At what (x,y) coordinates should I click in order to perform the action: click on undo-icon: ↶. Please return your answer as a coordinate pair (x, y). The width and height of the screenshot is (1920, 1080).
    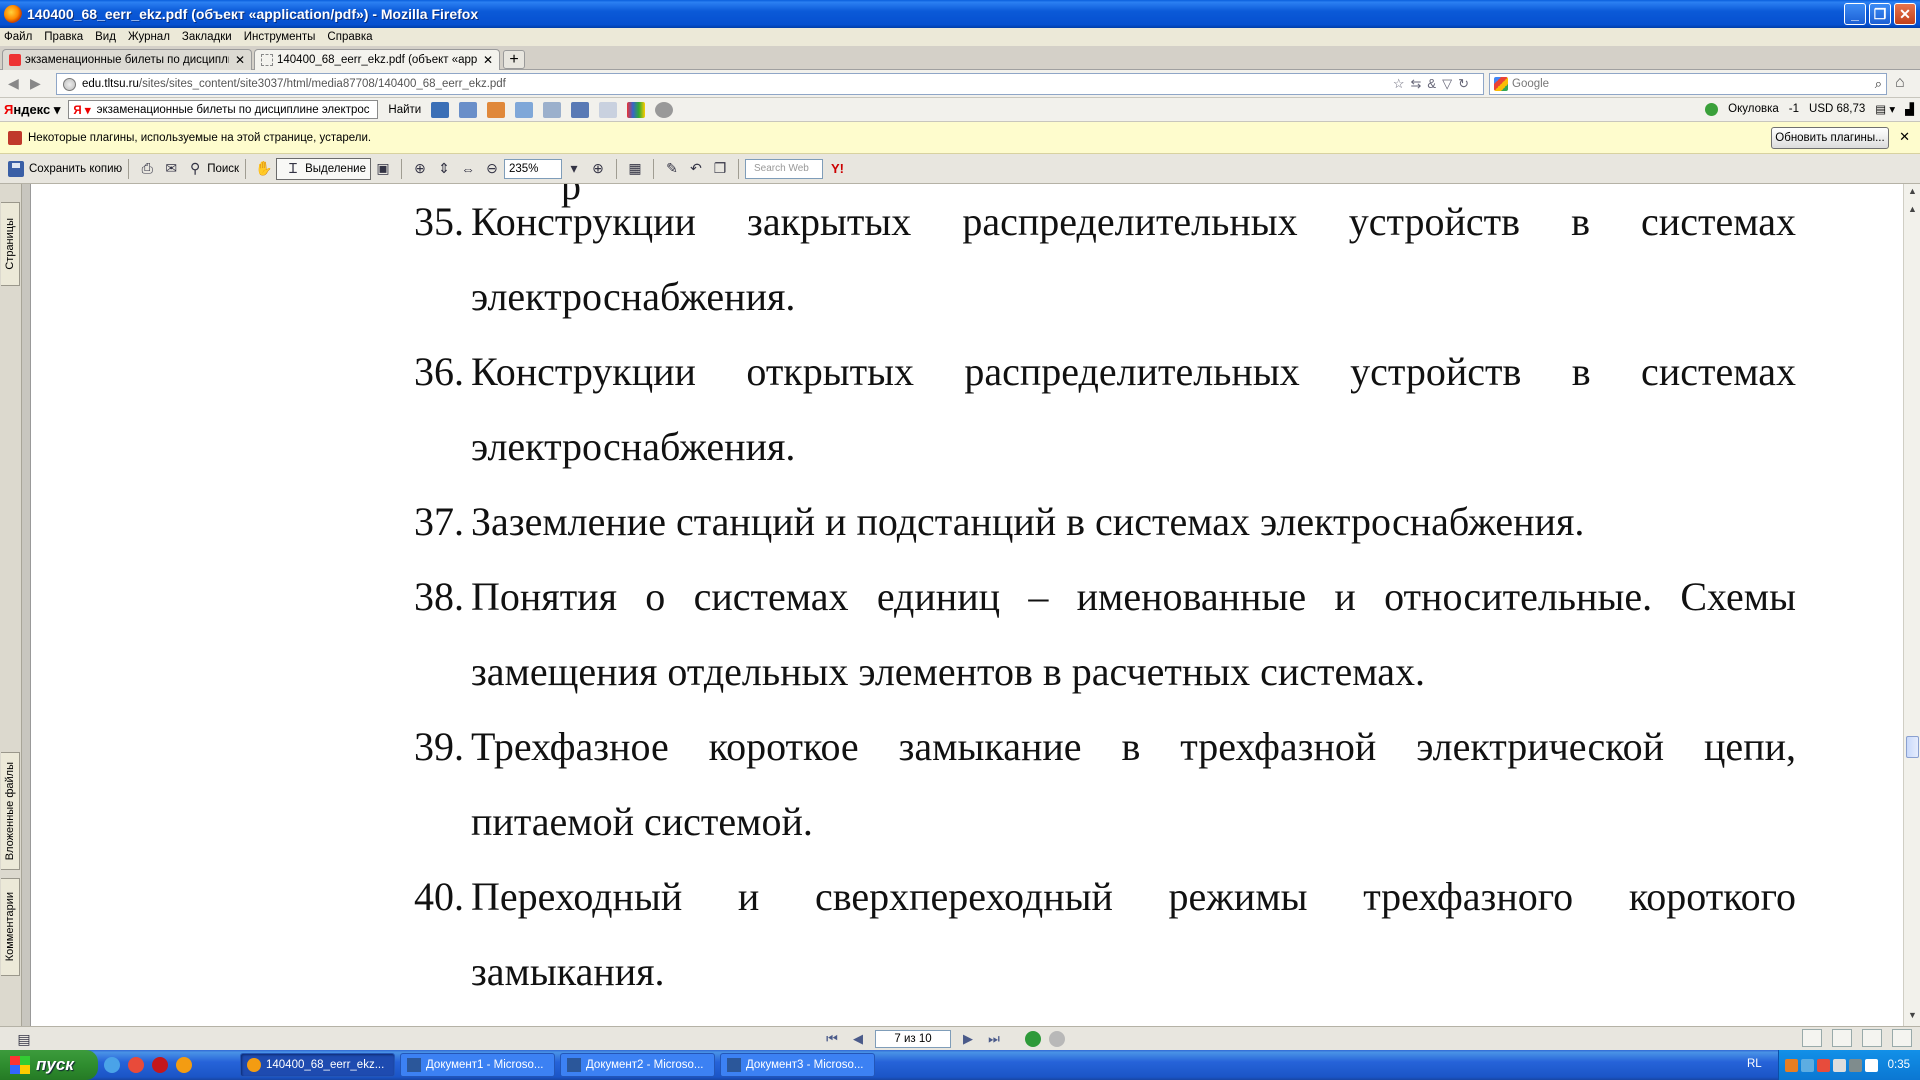
    Looking at the image, I should click on (696, 169).